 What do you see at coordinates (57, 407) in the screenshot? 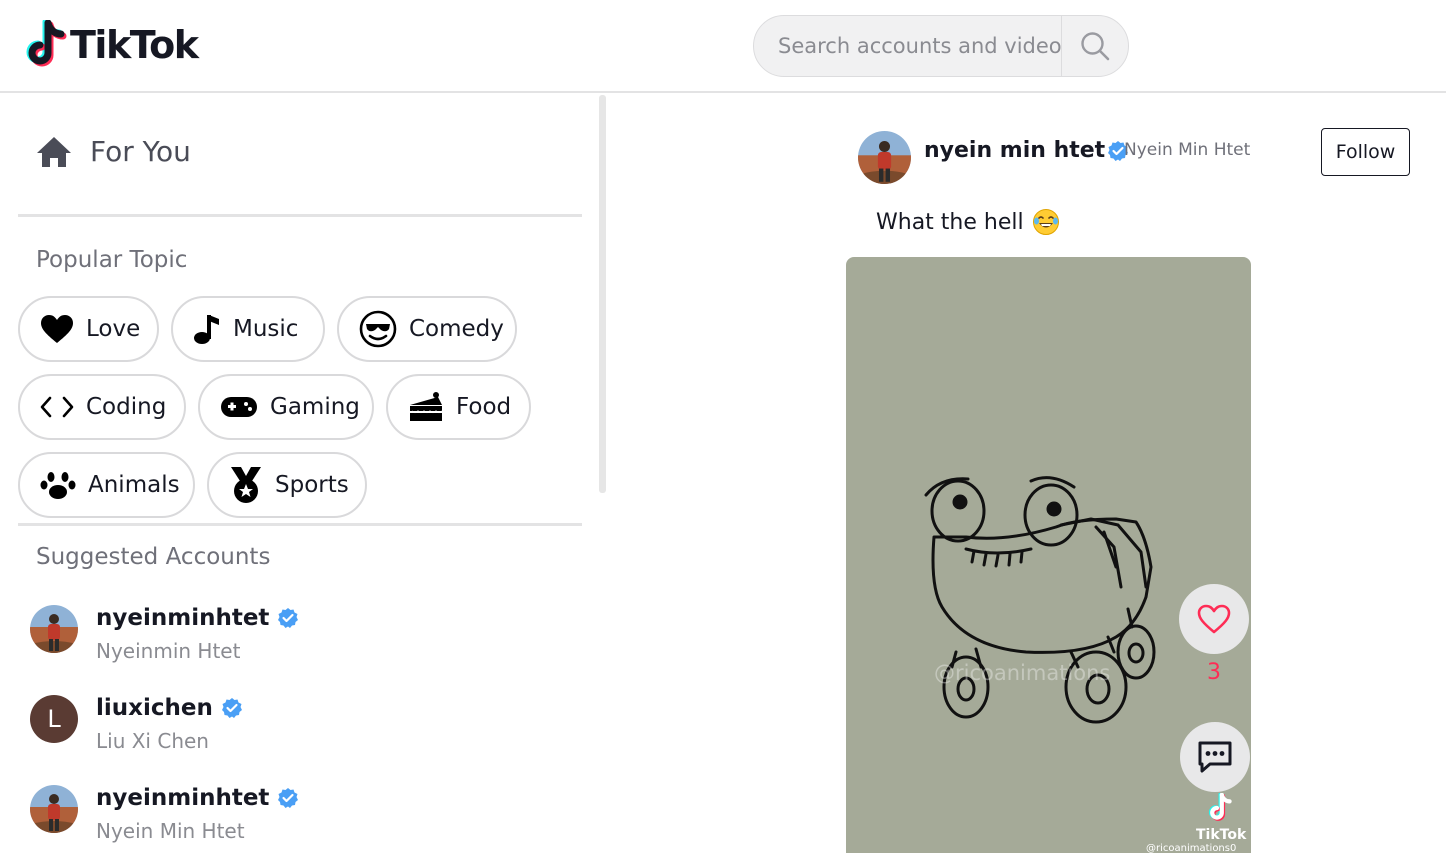
I see `code-brackets-icon` at bounding box center [57, 407].